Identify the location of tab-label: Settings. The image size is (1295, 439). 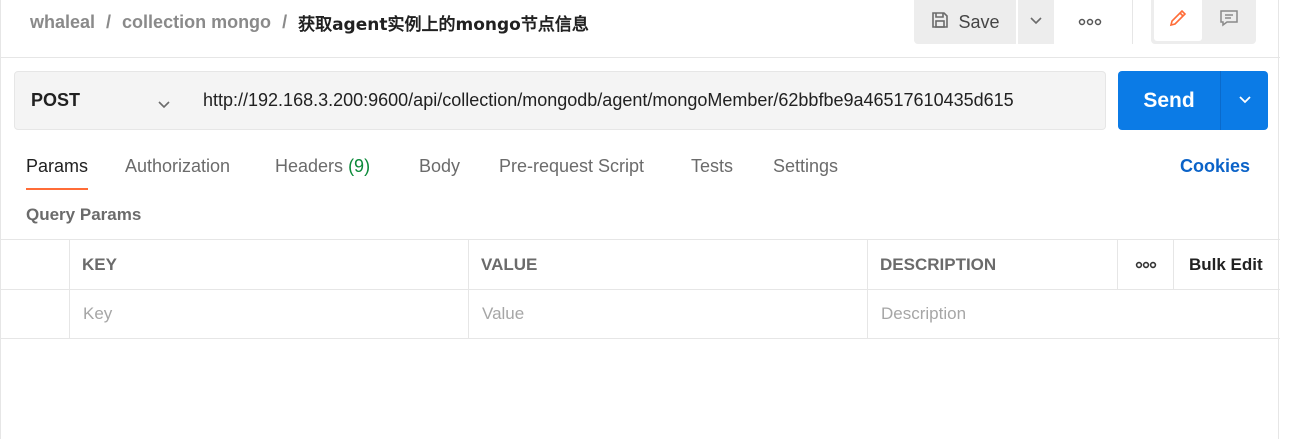
(806, 166).